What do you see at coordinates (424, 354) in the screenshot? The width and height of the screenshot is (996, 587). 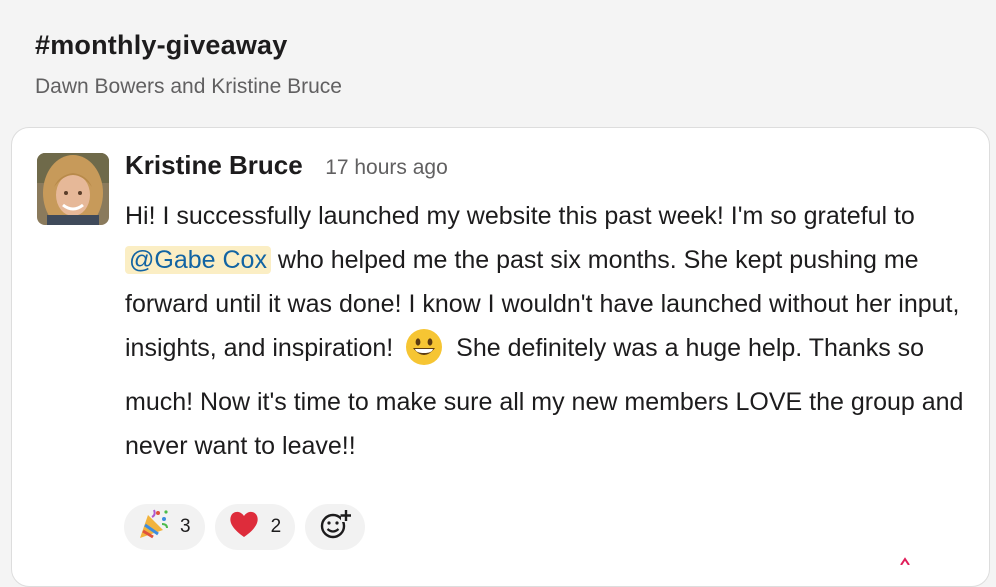 I see `grinning-face-icon` at bounding box center [424, 354].